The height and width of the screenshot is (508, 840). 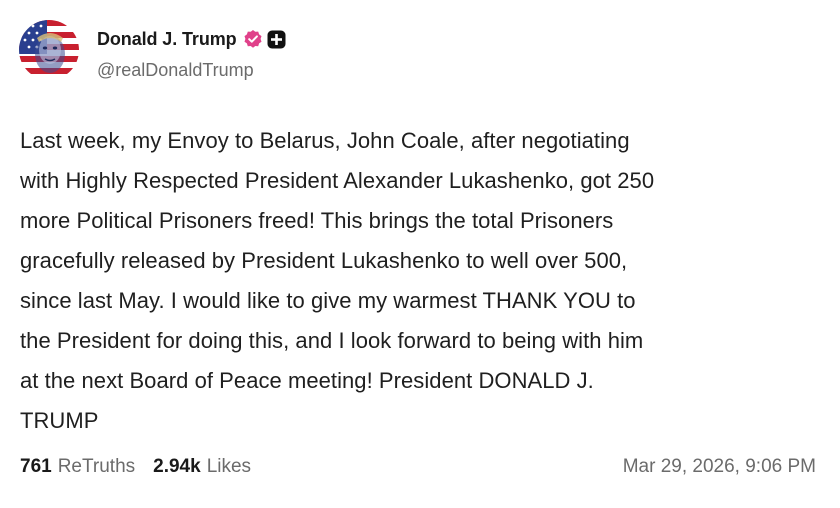 I want to click on retruths-count: 761, so click(x=36, y=466).